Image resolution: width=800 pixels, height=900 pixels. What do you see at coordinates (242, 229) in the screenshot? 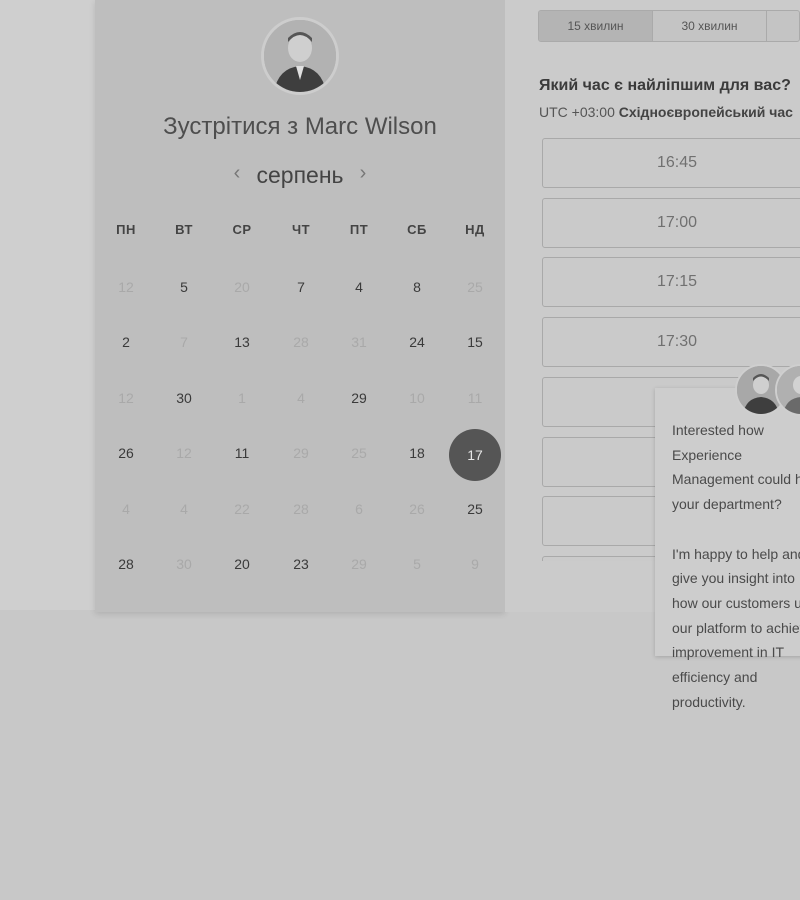
I see `weekday-label: СР` at bounding box center [242, 229].